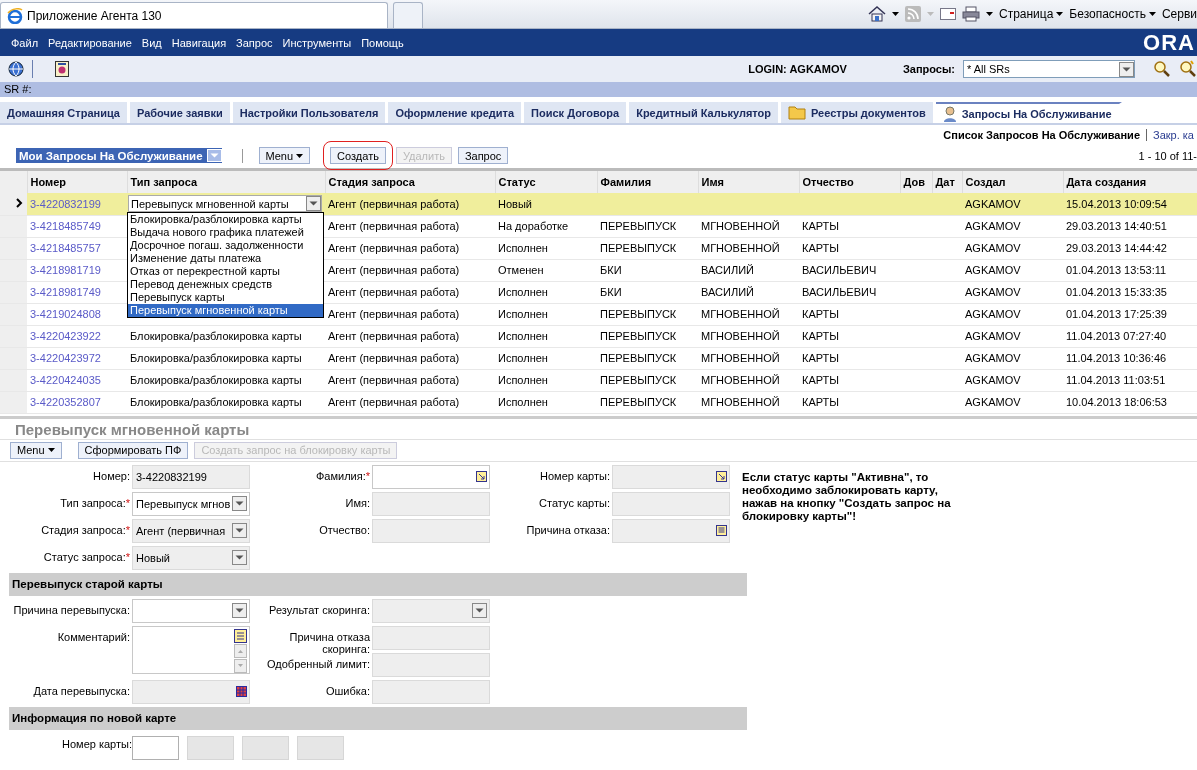 The image size is (1197, 770). What do you see at coordinates (241, 691) in the screenshot?
I see `calendar-icon` at bounding box center [241, 691].